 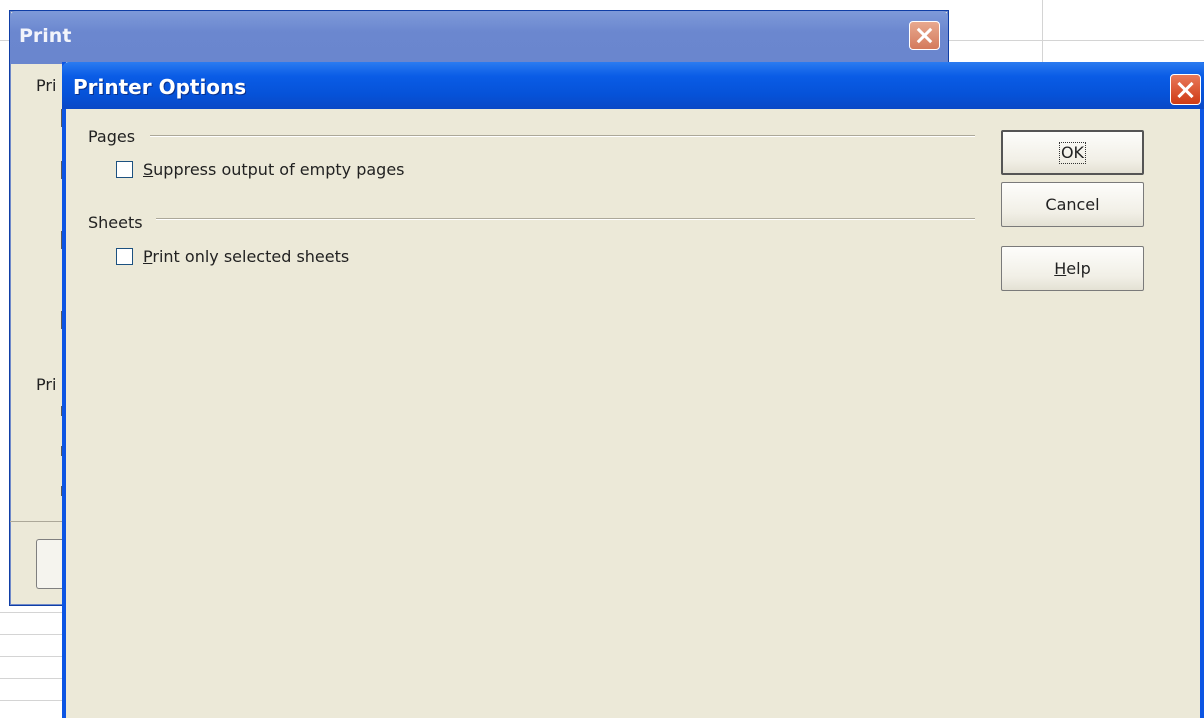 I want to click on label-text: uppress output of empty pages, so click(x=279, y=169).